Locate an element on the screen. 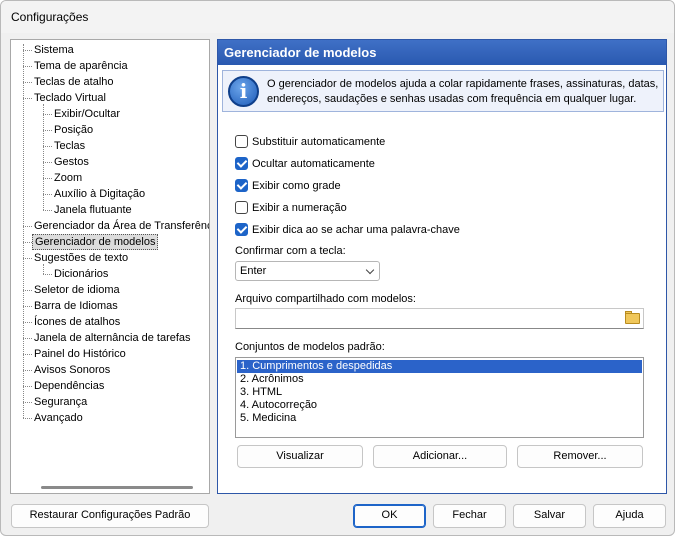 This screenshot has width=675, height=536. tree-item: Exibir/Ocultar is located at coordinates (110, 114).